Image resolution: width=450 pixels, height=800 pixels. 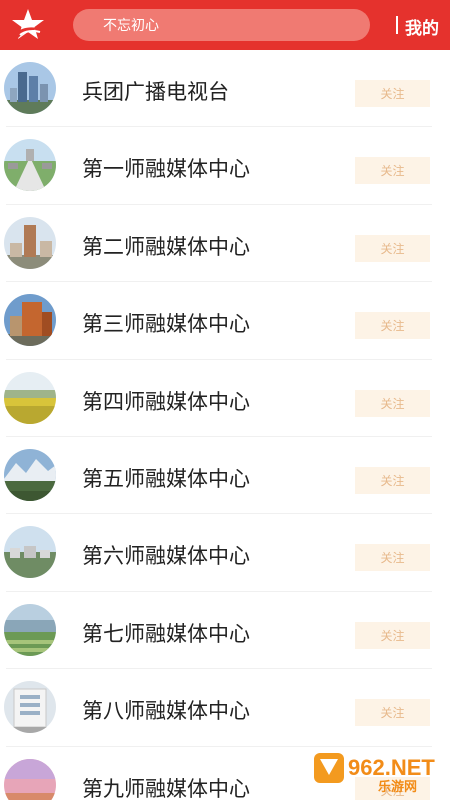 I want to click on list-item: 第八师融媒体中心 关注, so click(x=225, y=708).